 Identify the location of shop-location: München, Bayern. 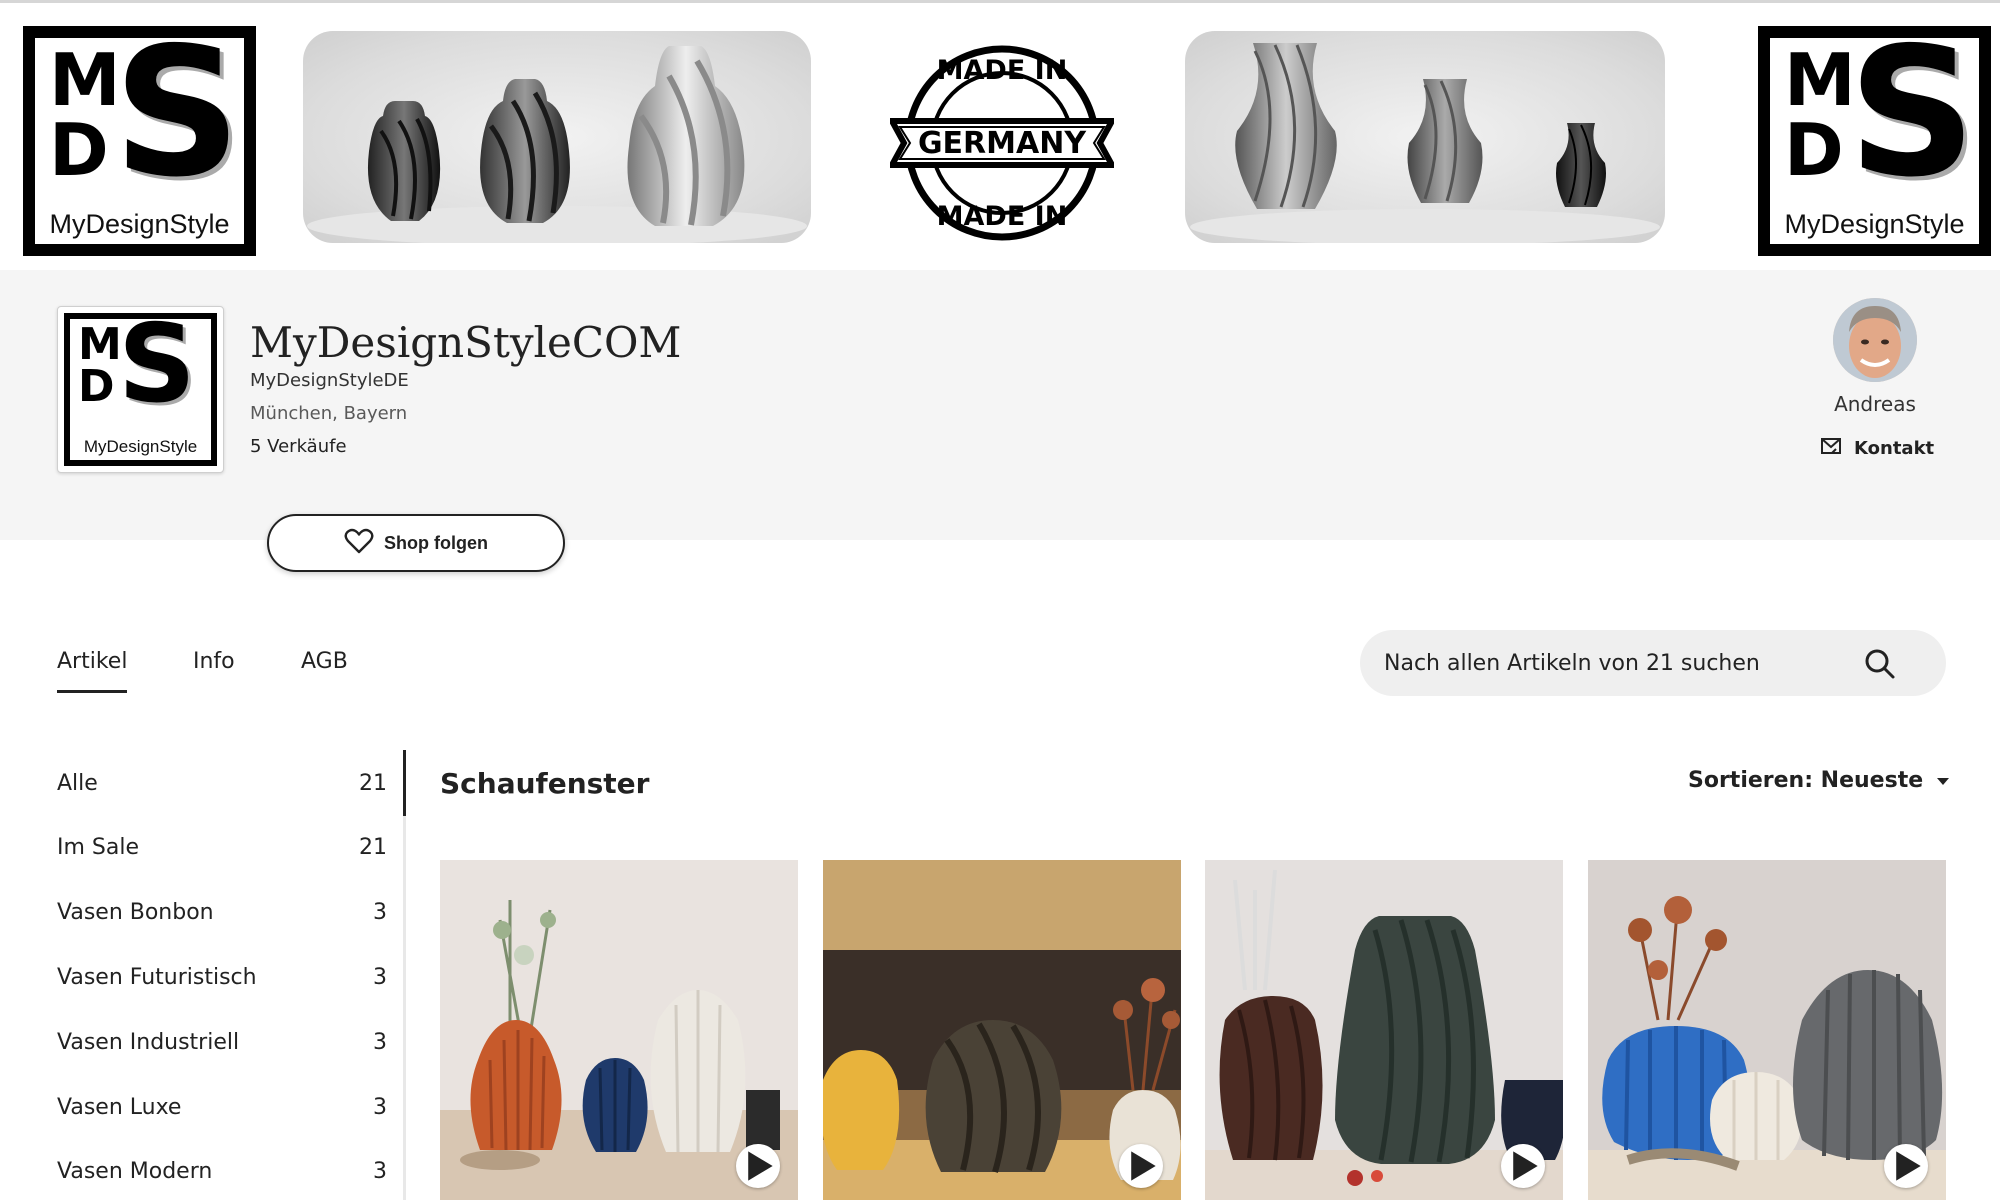
(329, 413).